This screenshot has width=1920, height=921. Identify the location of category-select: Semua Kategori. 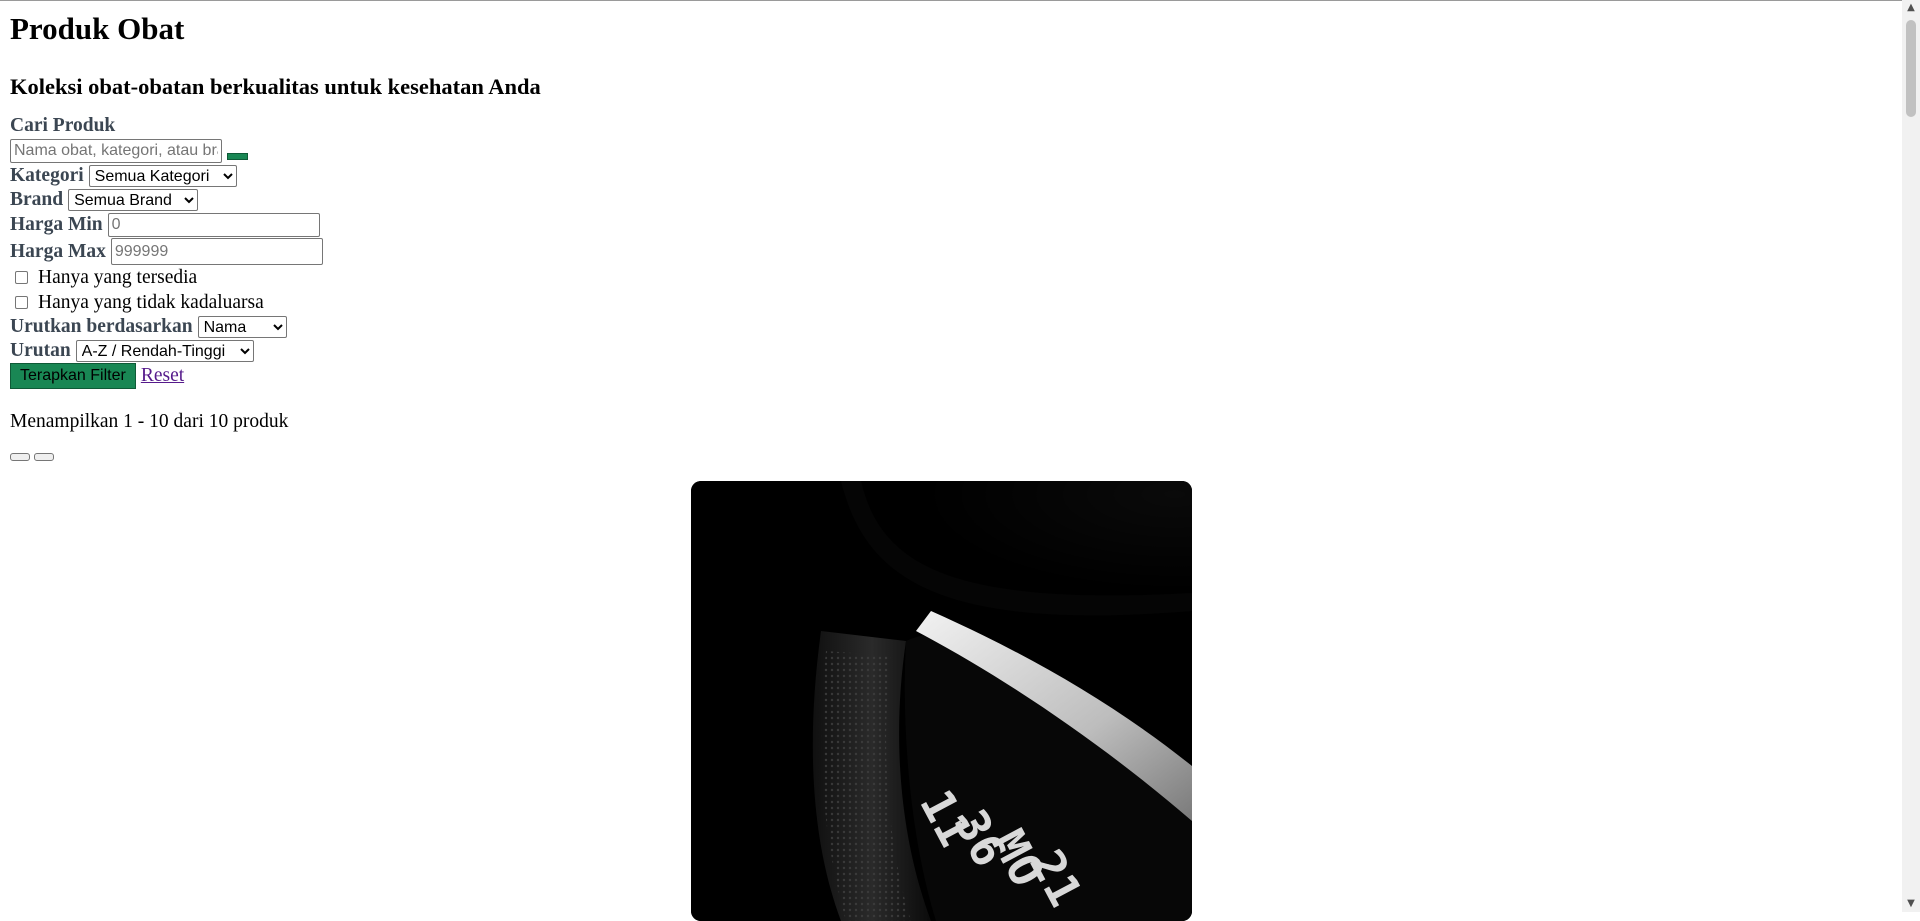
(162, 176).